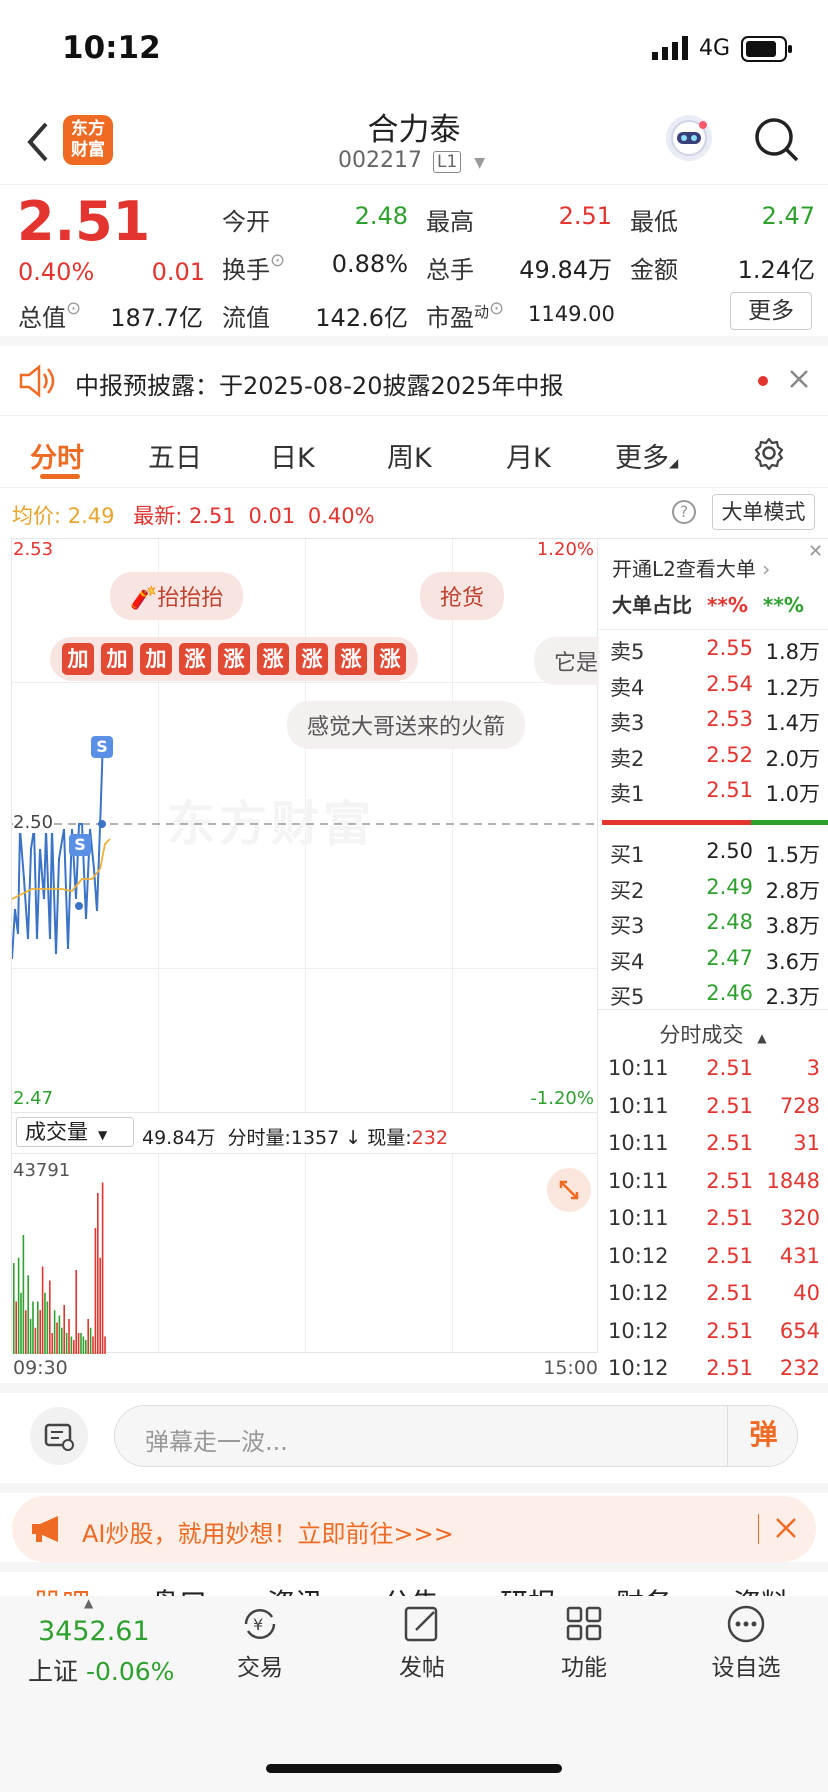  I want to click on time-end: 15:00, so click(570, 1368).